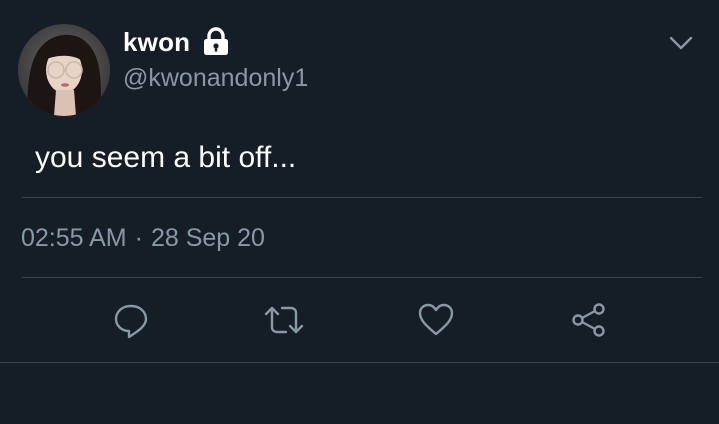  I want to click on tweet-timestamp: 02:55 AM · 28 Sep 20, so click(143, 238).